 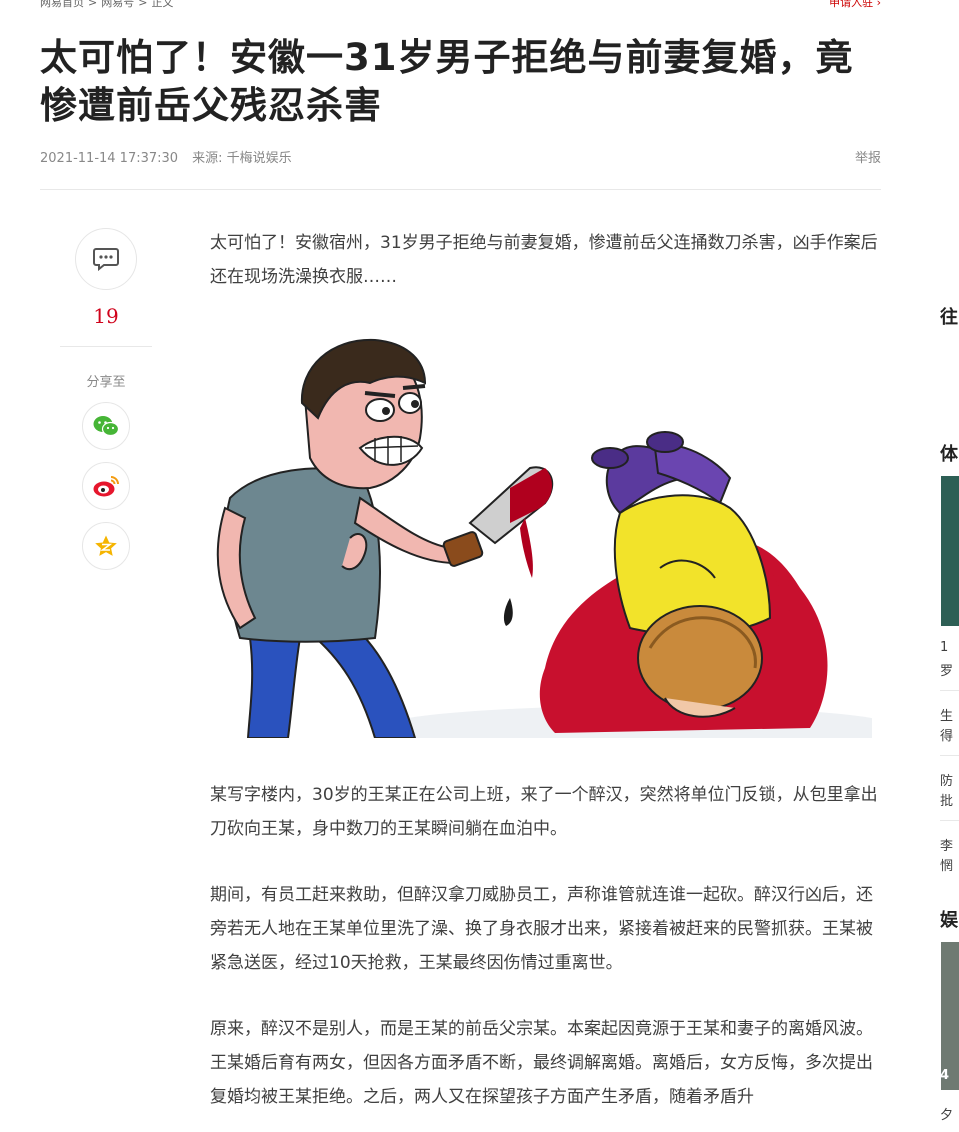 What do you see at coordinates (242, 158) in the screenshot?
I see `article-source: 来源: 千梅说娱乐` at bounding box center [242, 158].